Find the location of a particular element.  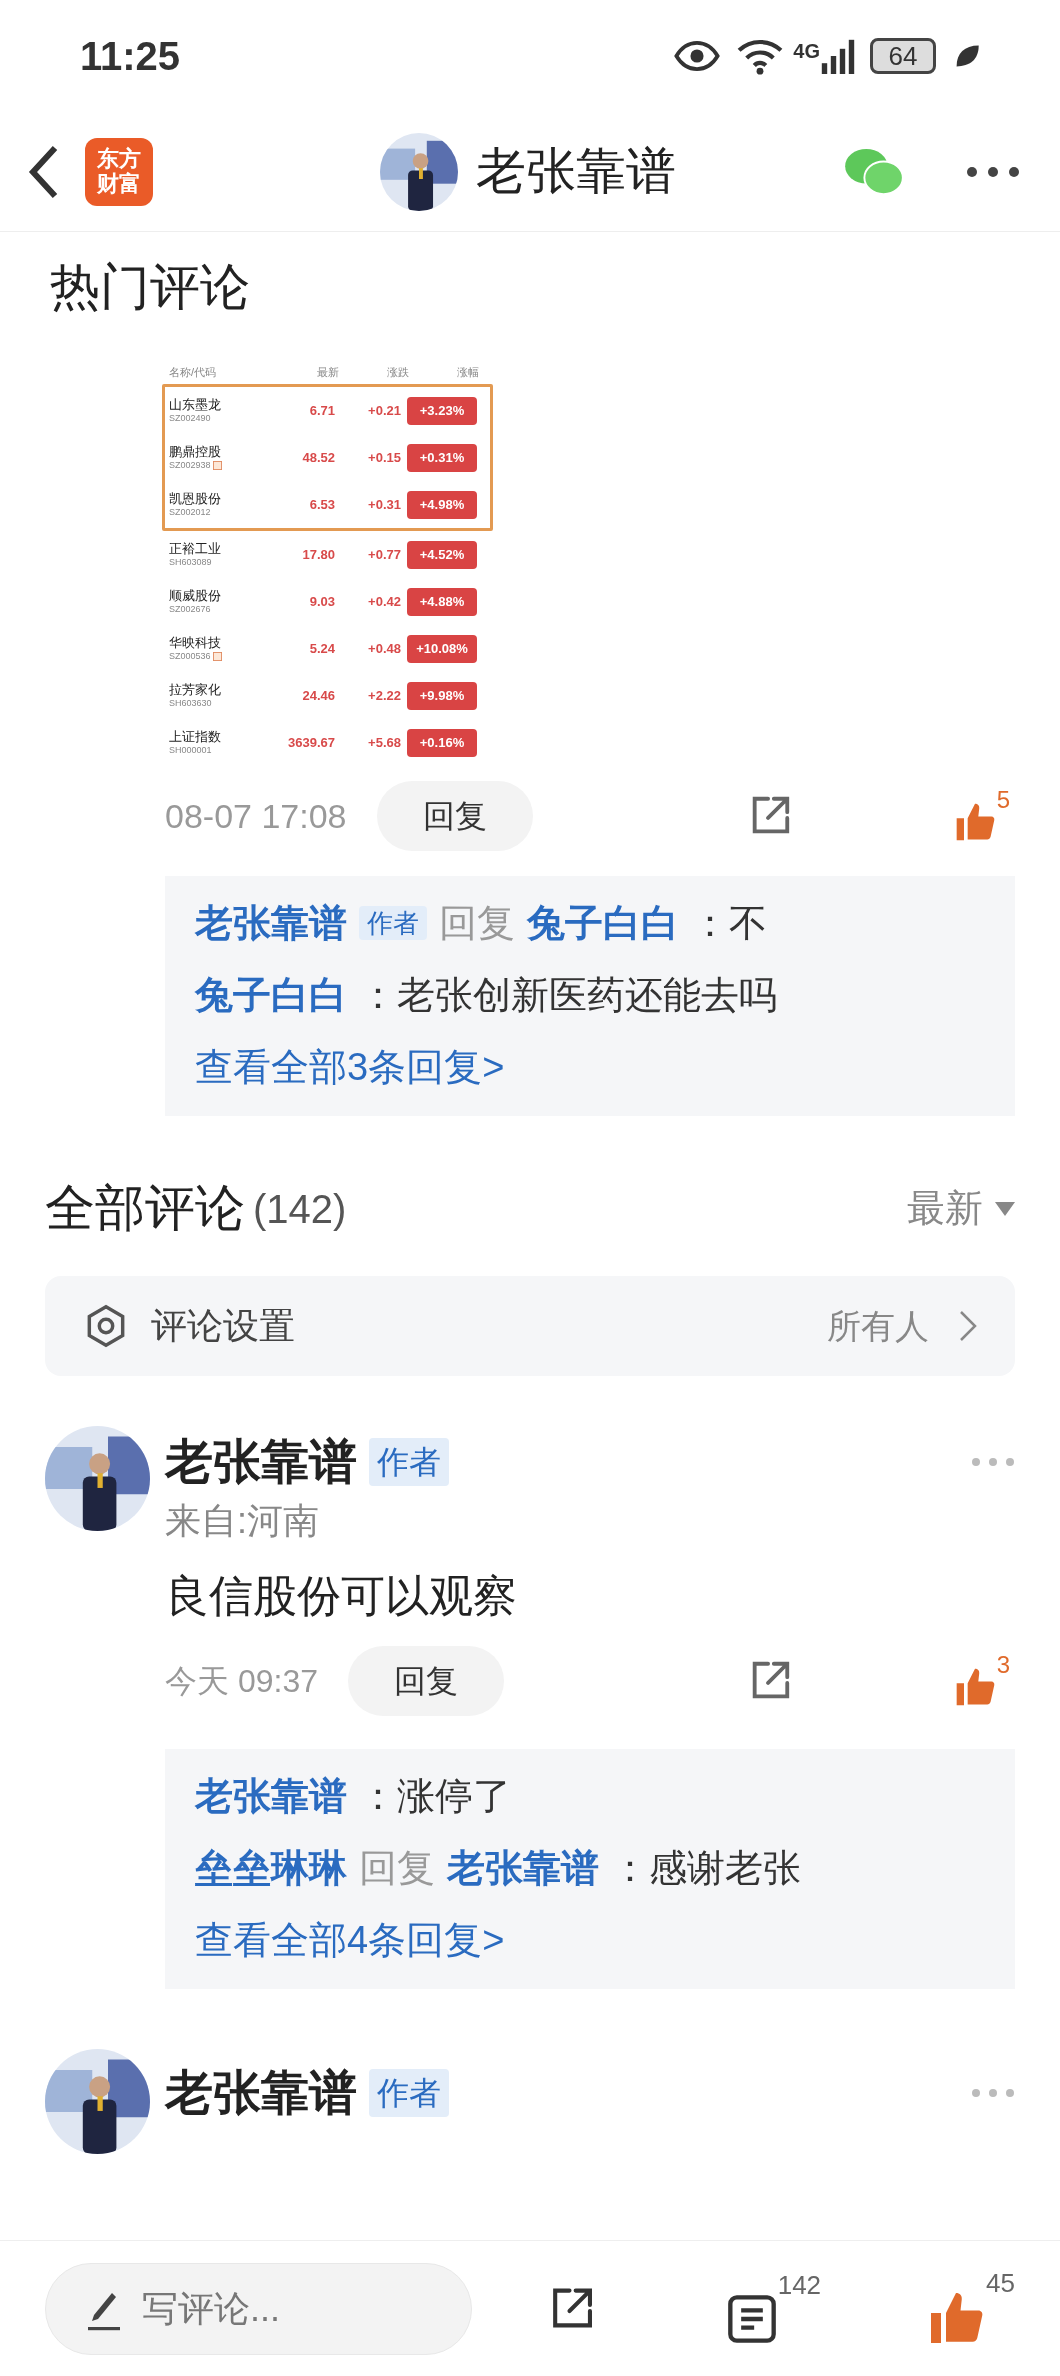

chevron-right-icon is located at coordinates (968, 1326).